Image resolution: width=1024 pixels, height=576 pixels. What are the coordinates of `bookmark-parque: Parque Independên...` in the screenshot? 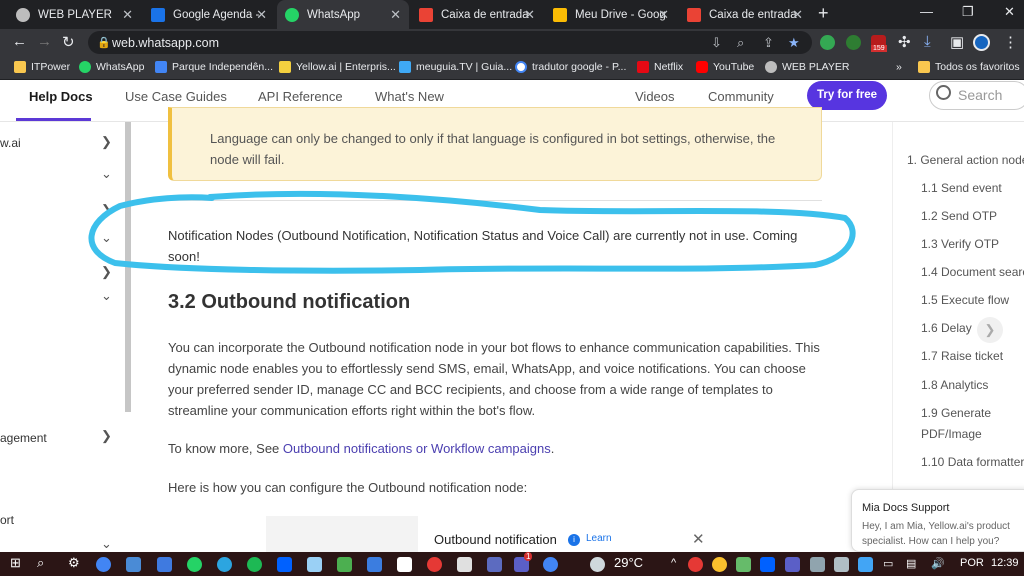 It's located at (214, 67).